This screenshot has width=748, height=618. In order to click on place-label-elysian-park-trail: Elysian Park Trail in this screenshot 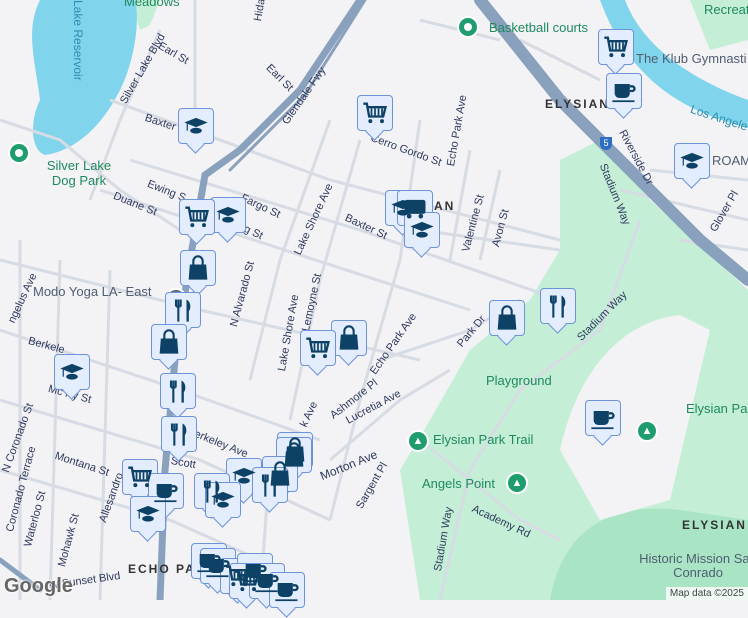, I will do `click(483, 439)`.